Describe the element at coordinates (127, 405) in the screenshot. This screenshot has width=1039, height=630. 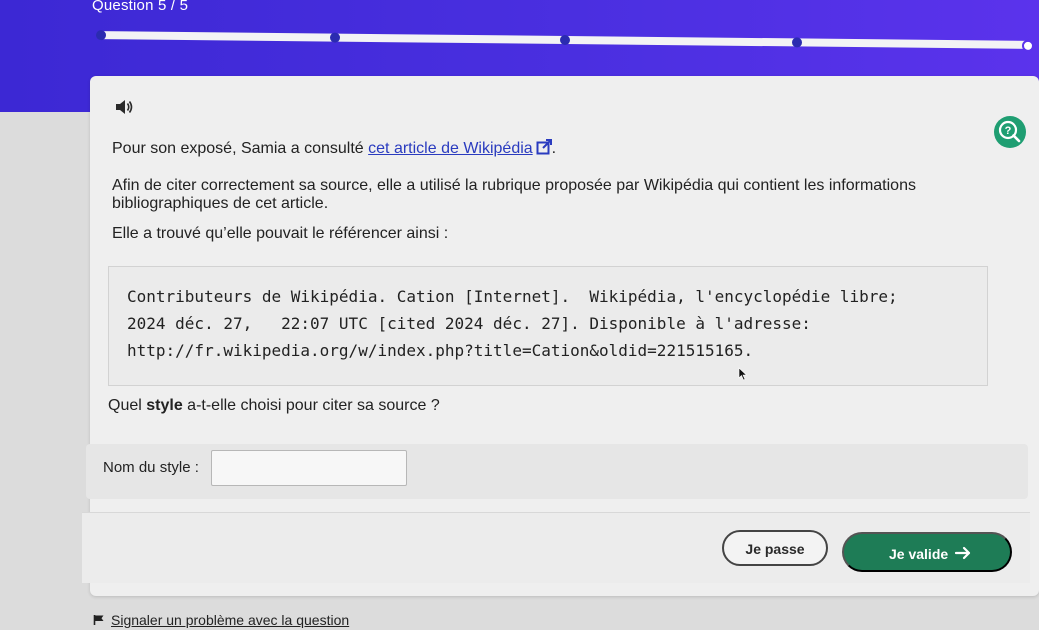
I see `question-prefix: Quel` at that location.